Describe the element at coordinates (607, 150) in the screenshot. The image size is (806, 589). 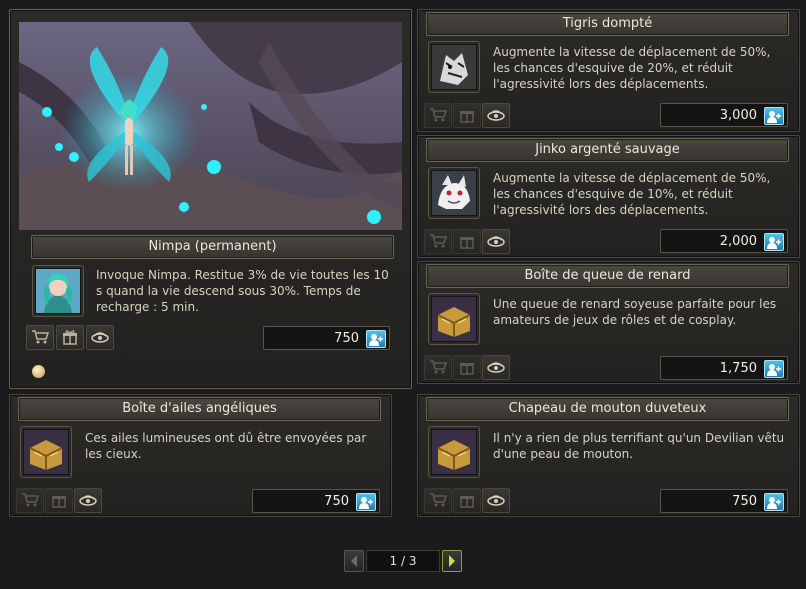
I see `item-title: Jinko argenté sauvage` at that location.